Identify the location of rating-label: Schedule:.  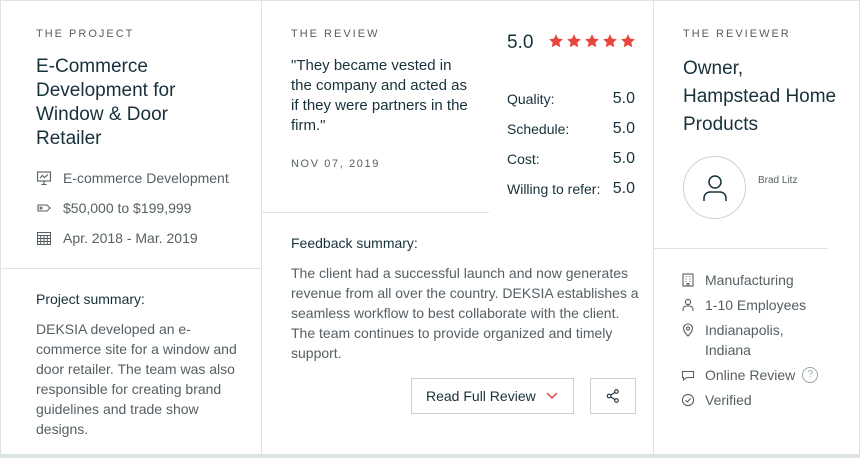
(538, 129).